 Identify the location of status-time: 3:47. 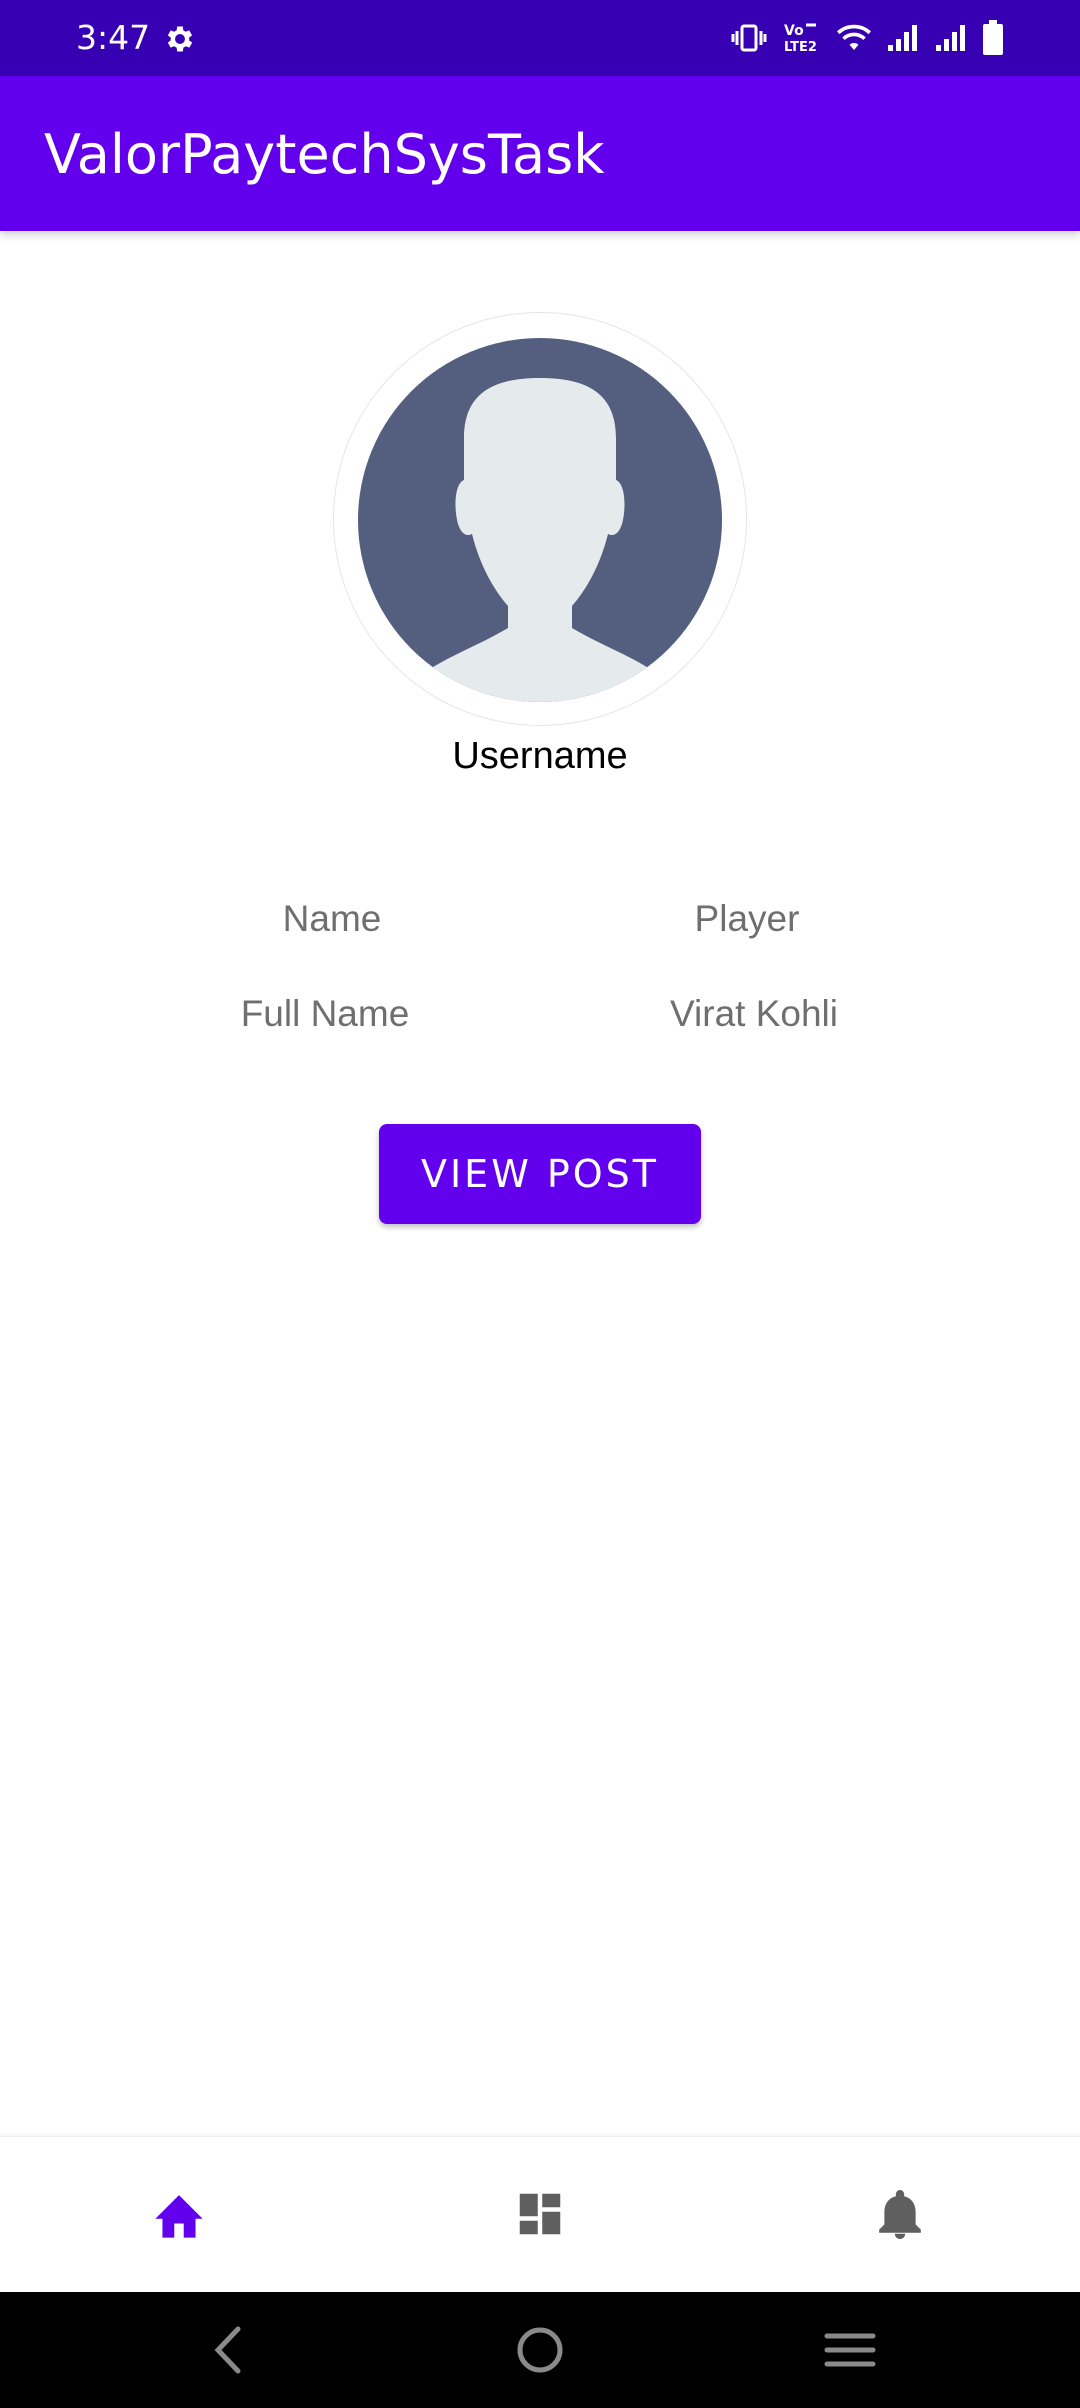
(113, 37).